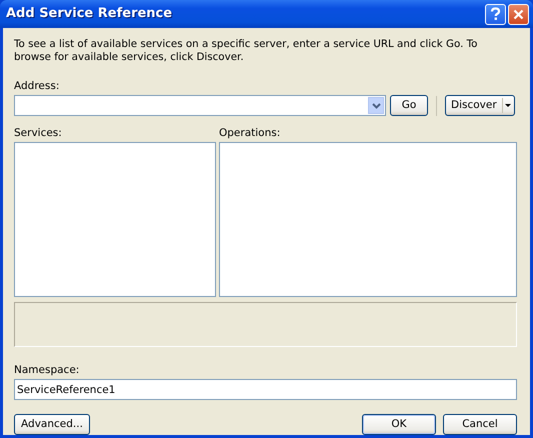  Describe the element at coordinates (115, 219) in the screenshot. I see `services-list` at that location.